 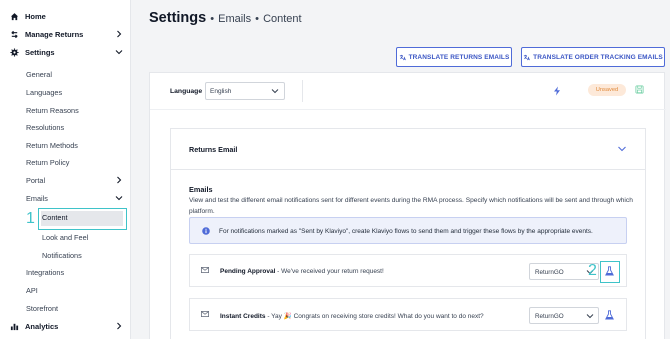 What do you see at coordinates (221, 91) in the screenshot?
I see `language-select-value: English` at bounding box center [221, 91].